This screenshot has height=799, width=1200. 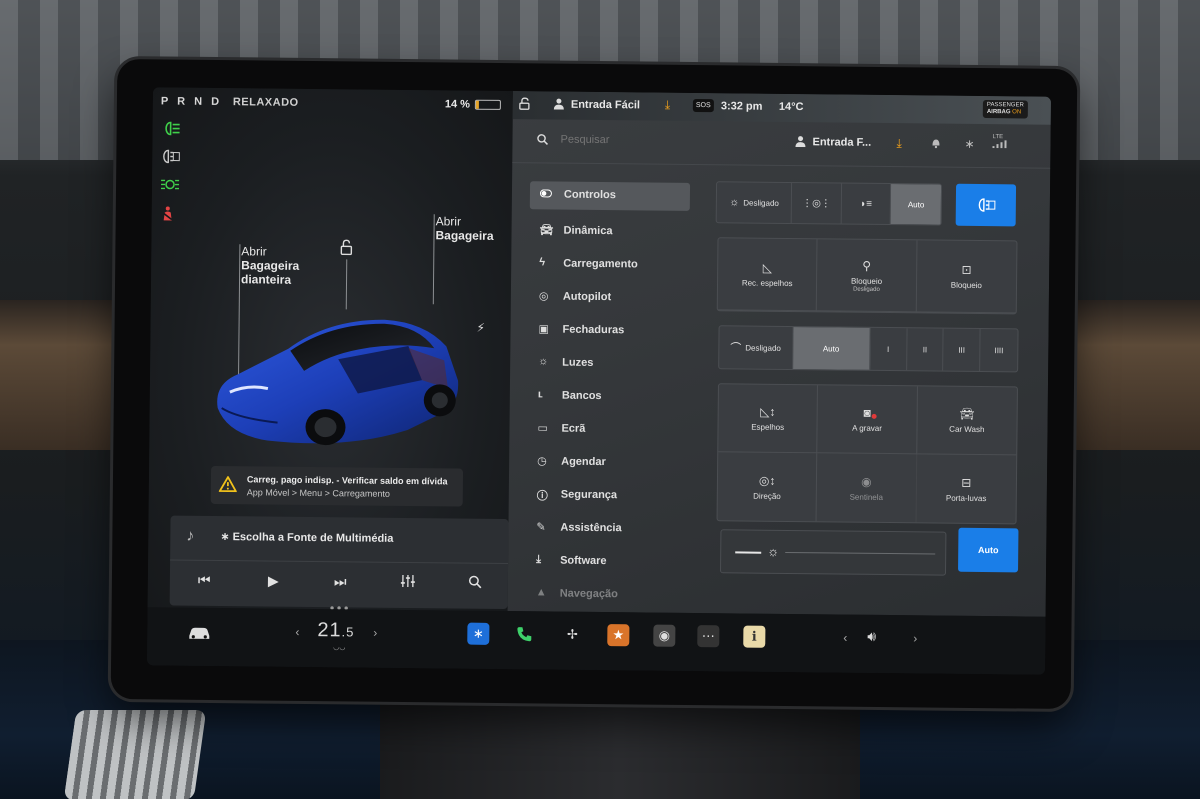 I want to click on more-icon: ⋯, so click(x=708, y=636).